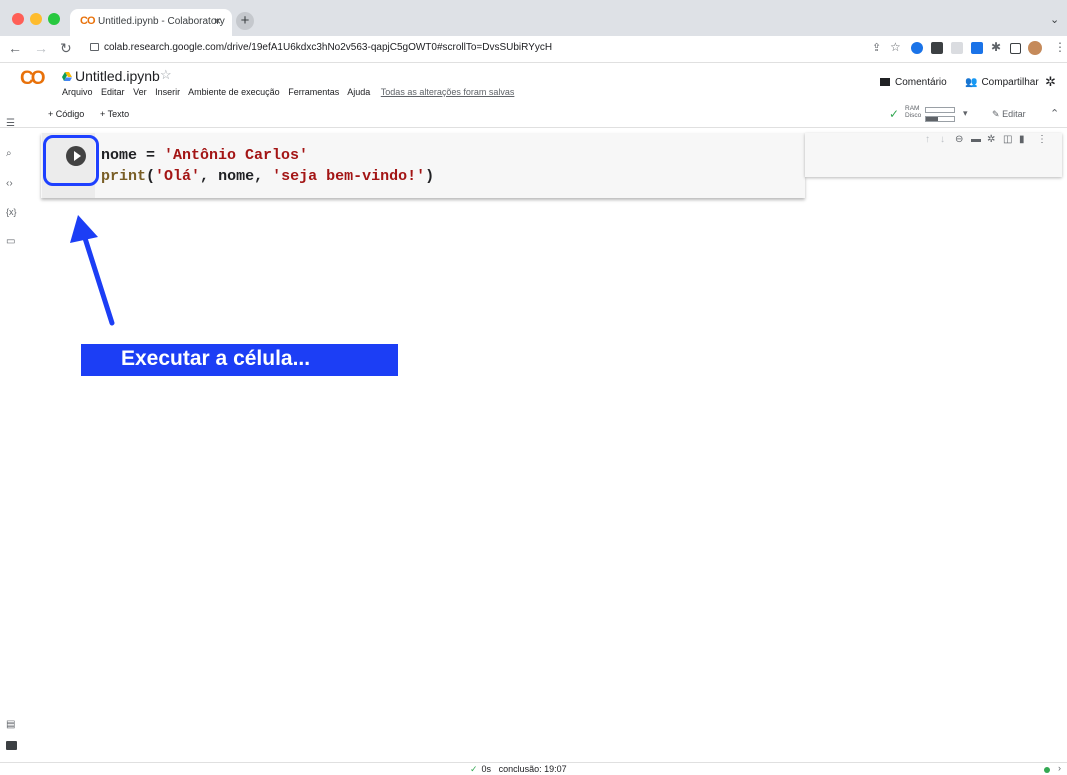 This screenshot has height=775, width=1067. What do you see at coordinates (1035, 48) in the screenshot?
I see `avatar` at bounding box center [1035, 48].